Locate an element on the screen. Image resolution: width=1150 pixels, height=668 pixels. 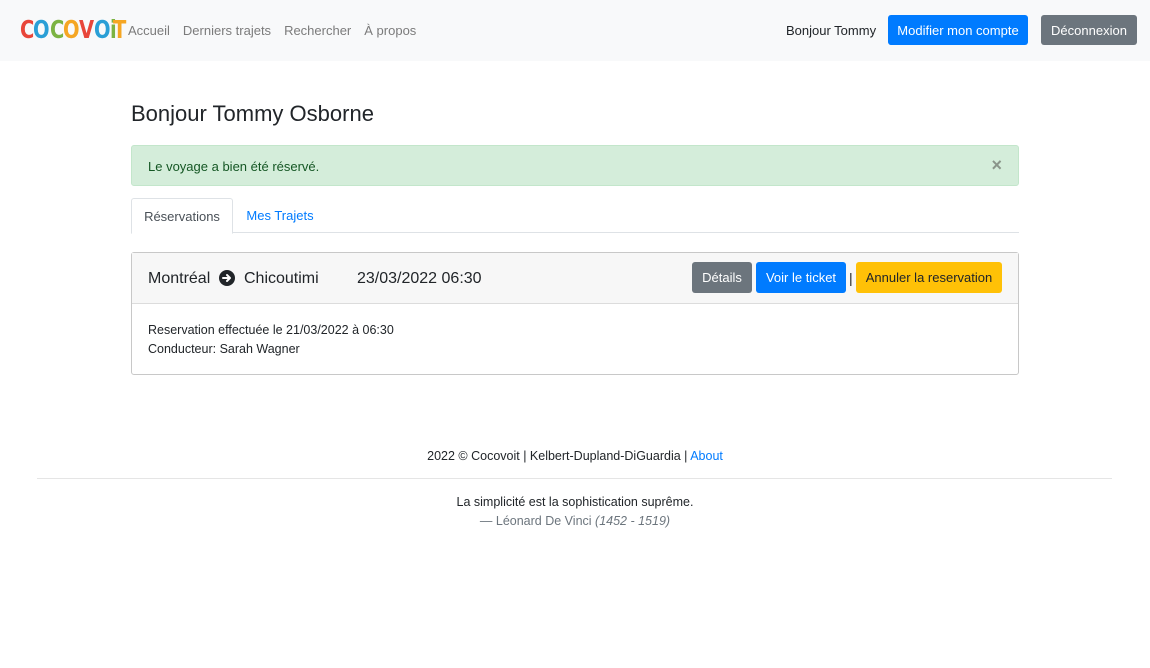
trip-datetime: 23/03/2022 06:30 is located at coordinates (419, 278).